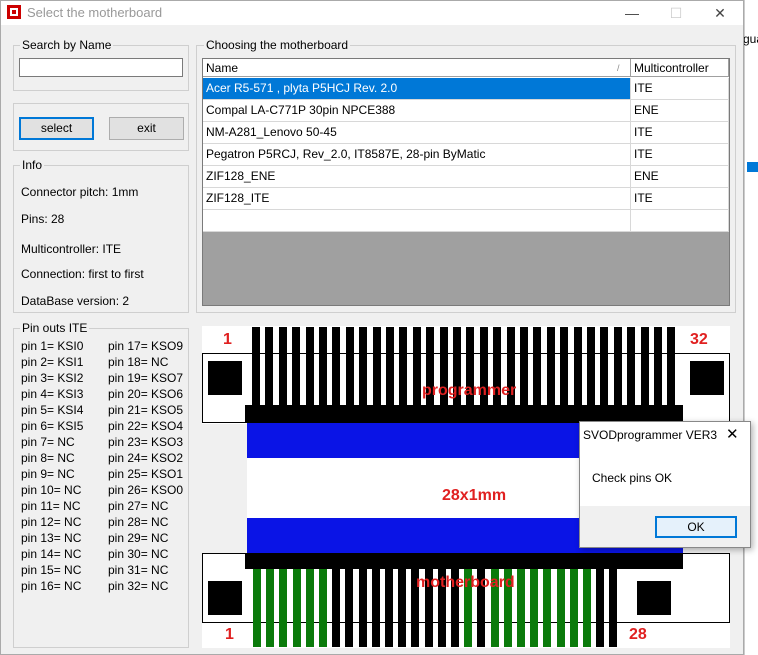 The image size is (758, 655). Describe the element at coordinates (732, 434) in the screenshot. I see `dialog-close-icon: ✕` at that location.